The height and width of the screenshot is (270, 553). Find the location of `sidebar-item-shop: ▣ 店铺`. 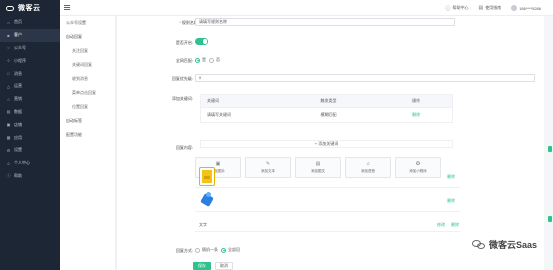

sidebar-item-shop: ▣ 店铺 is located at coordinates (30, 124).